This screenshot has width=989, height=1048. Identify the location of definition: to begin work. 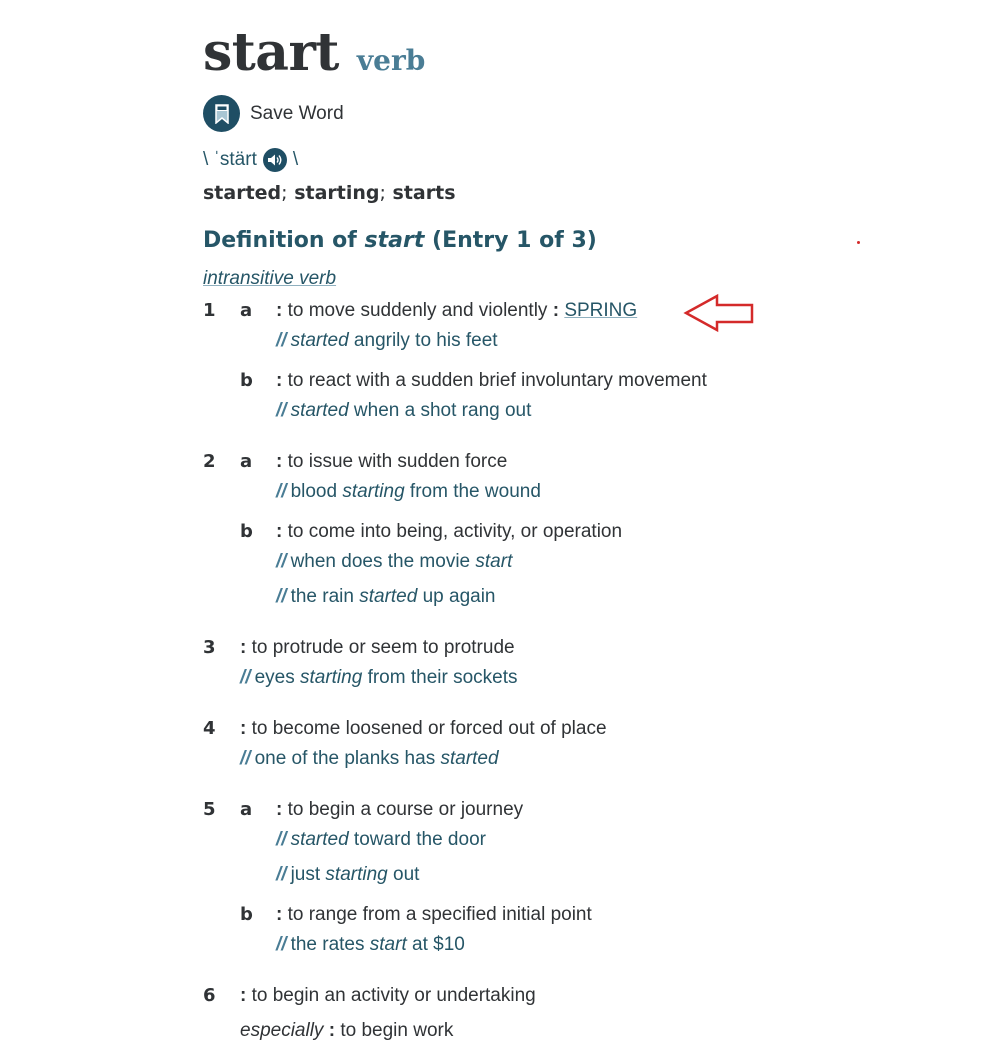
(397, 1030).